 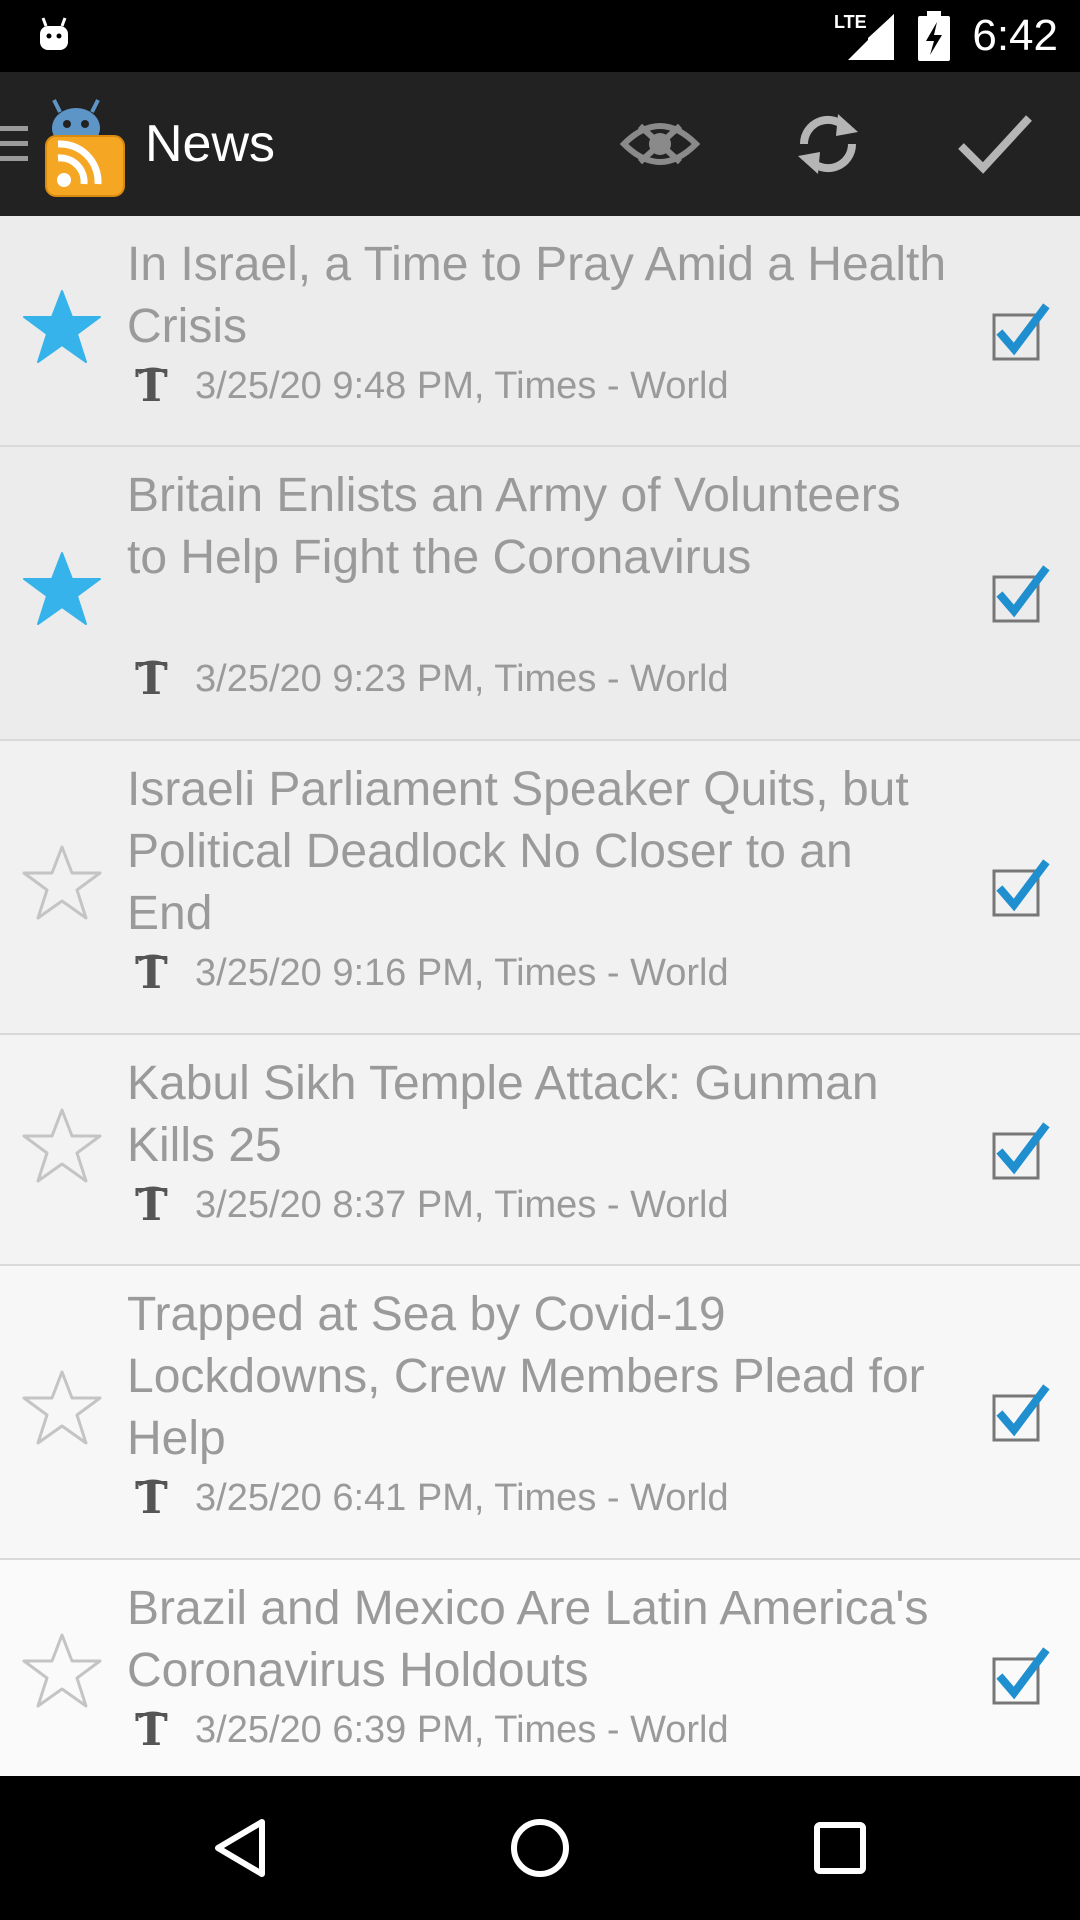 I want to click on home-icon, so click(x=540, y=1848).